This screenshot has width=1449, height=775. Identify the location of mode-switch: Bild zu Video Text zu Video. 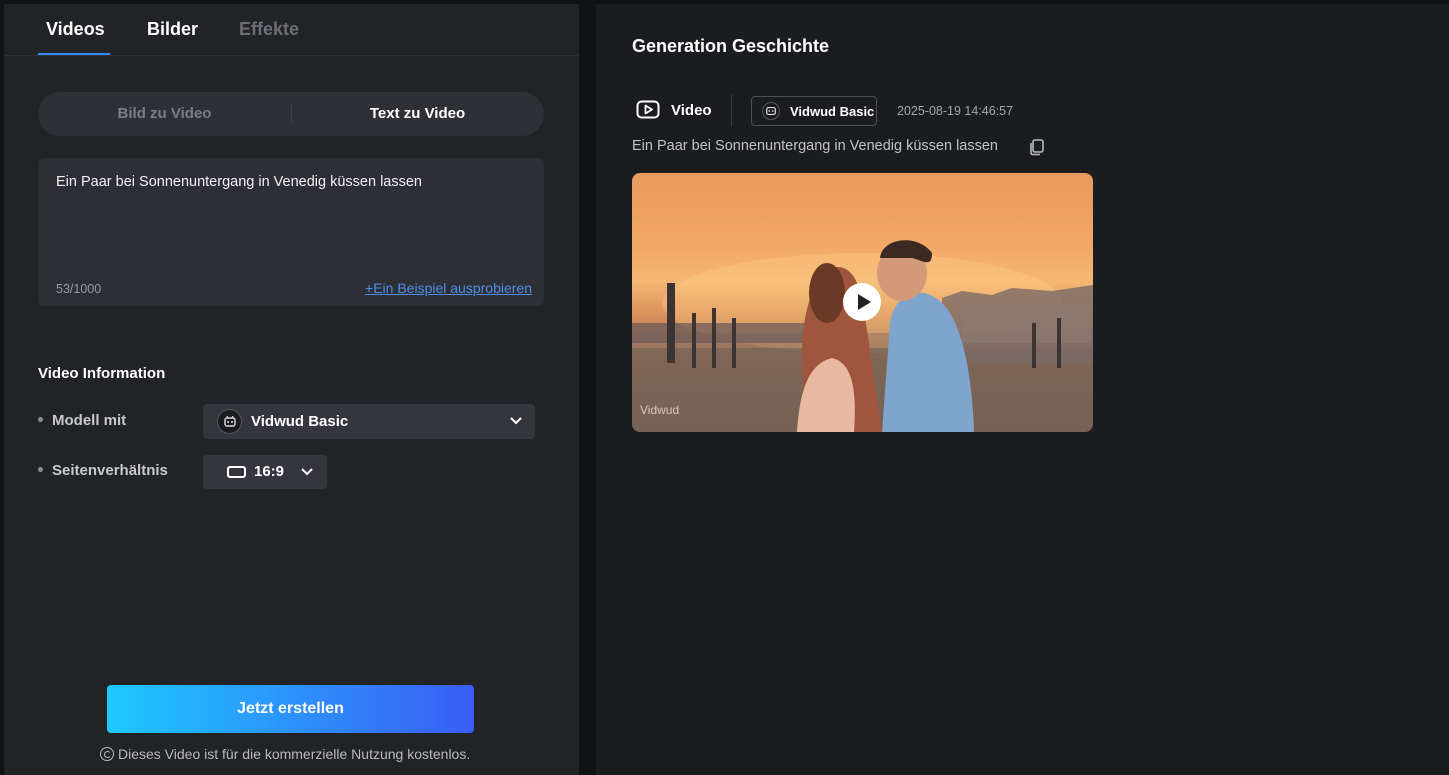
(291, 114).